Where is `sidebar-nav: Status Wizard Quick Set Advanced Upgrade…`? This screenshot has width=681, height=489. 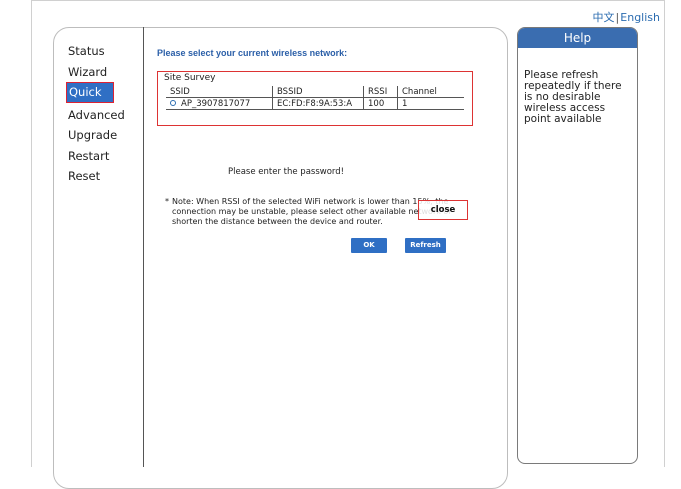
sidebar-nav: Status Wizard Quick Set Advanced Upgrade… is located at coordinates (95, 114).